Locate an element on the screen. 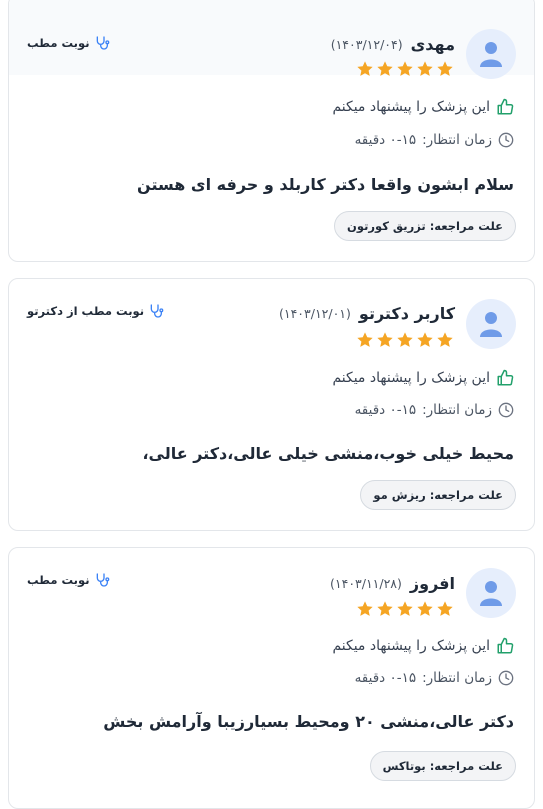 The image size is (543, 809). visit-reason-chip: علت مراجعه: تزریق کورتون is located at coordinates (425, 226).